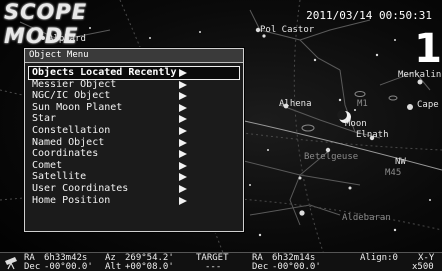  What do you see at coordinates (213, 266) in the screenshot?
I see `target-value: ---` at bounding box center [213, 266].